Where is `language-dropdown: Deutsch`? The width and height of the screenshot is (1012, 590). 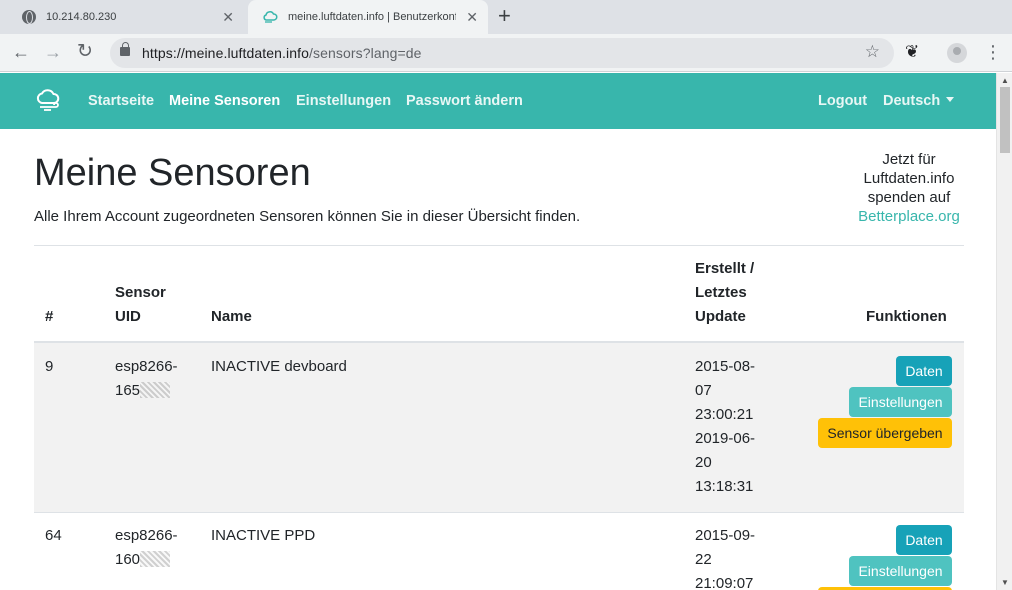 language-dropdown: Deutsch is located at coordinates (919, 101).